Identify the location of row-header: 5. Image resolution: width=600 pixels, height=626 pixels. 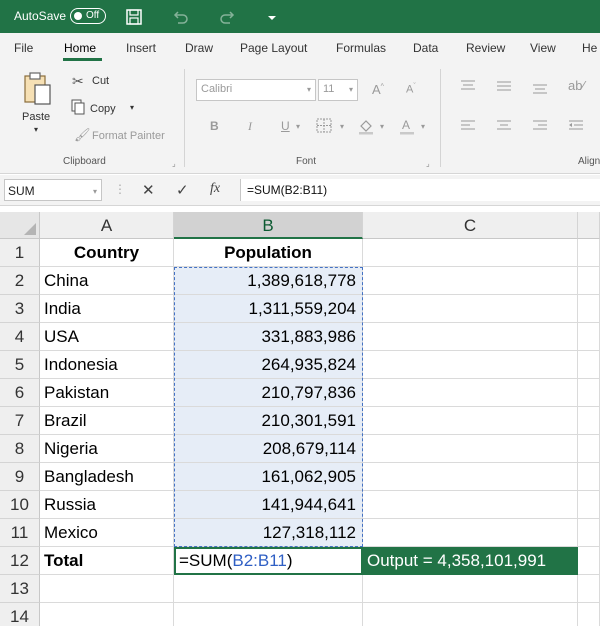
(20, 365).